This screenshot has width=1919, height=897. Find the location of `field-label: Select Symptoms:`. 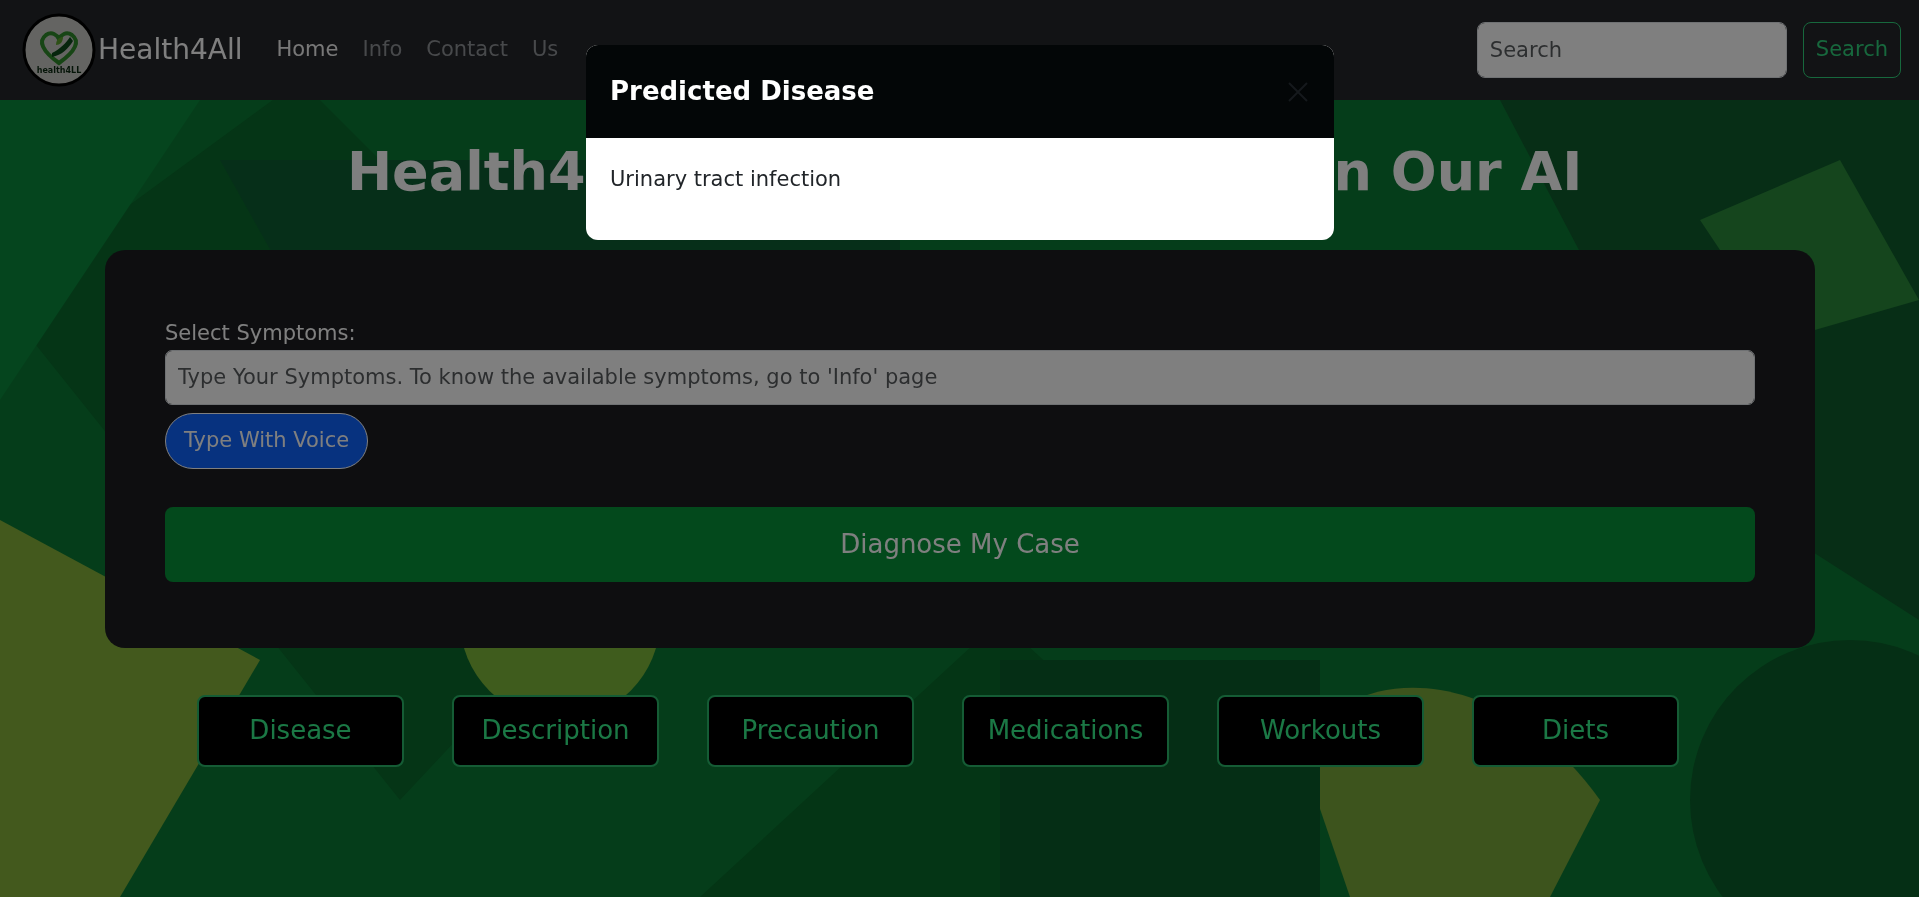

field-label: Select Symptoms: is located at coordinates (260, 333).